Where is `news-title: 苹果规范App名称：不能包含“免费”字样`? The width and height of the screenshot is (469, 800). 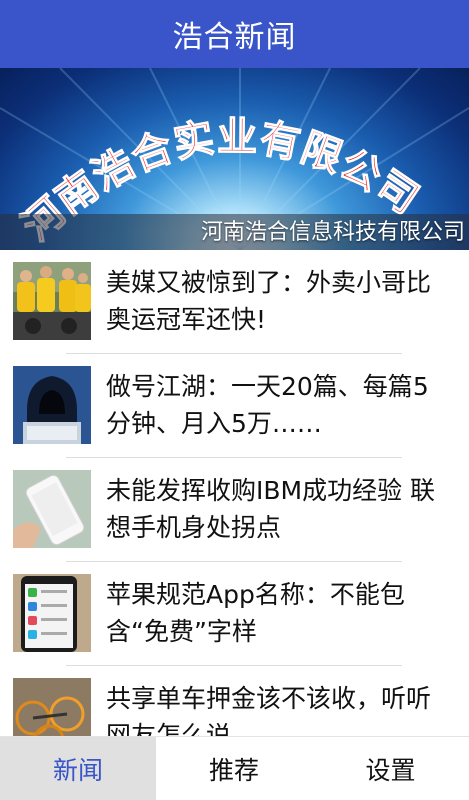 news-title: 苹果规范App名称：不能包含“免费”字样 is located at coordinates (255, 613).